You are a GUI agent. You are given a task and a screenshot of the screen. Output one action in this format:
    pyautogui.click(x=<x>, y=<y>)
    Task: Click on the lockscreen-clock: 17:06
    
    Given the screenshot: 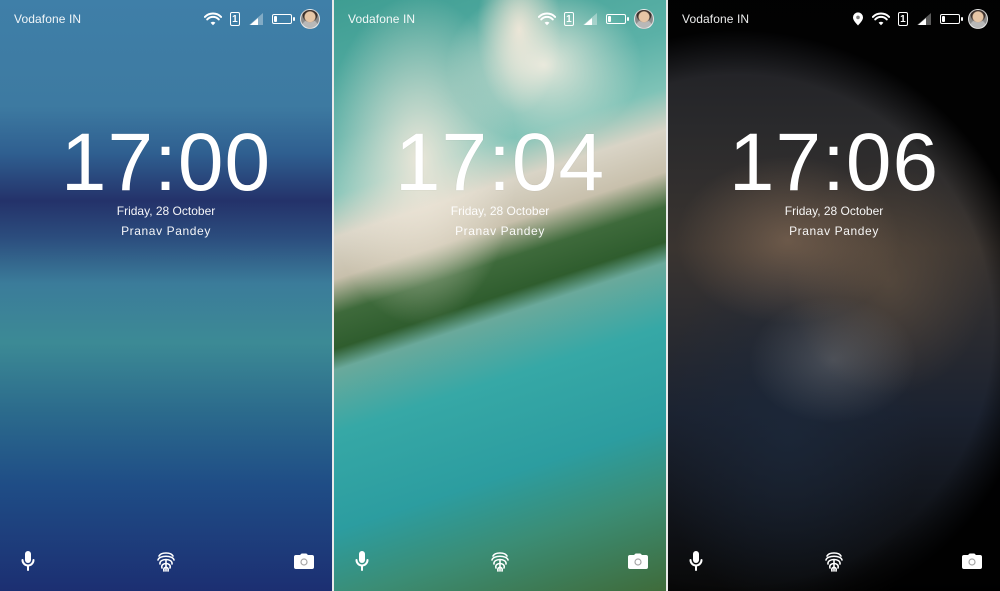 What is the action you would take?
    pyautogui.click(x=834, y=162)
    